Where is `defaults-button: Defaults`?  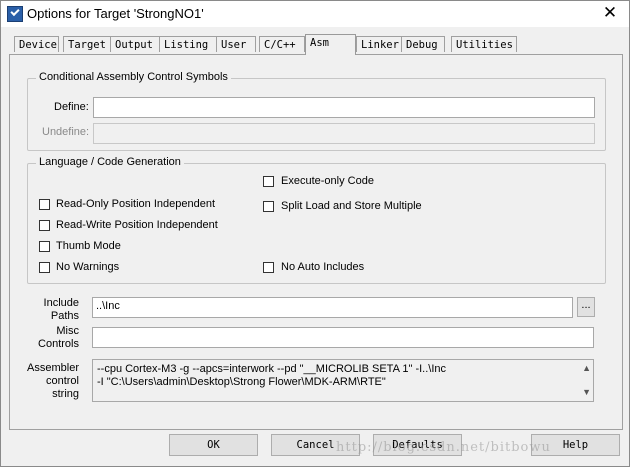
defaults-button: Defaults is located at coordinates (417, 445).